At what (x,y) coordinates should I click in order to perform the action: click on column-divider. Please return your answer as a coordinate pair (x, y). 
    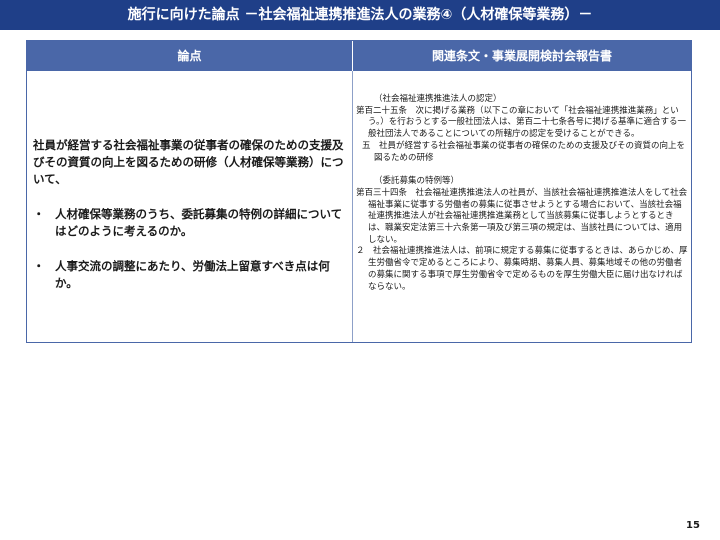
    Looking at the image, I should click on (352, 206).